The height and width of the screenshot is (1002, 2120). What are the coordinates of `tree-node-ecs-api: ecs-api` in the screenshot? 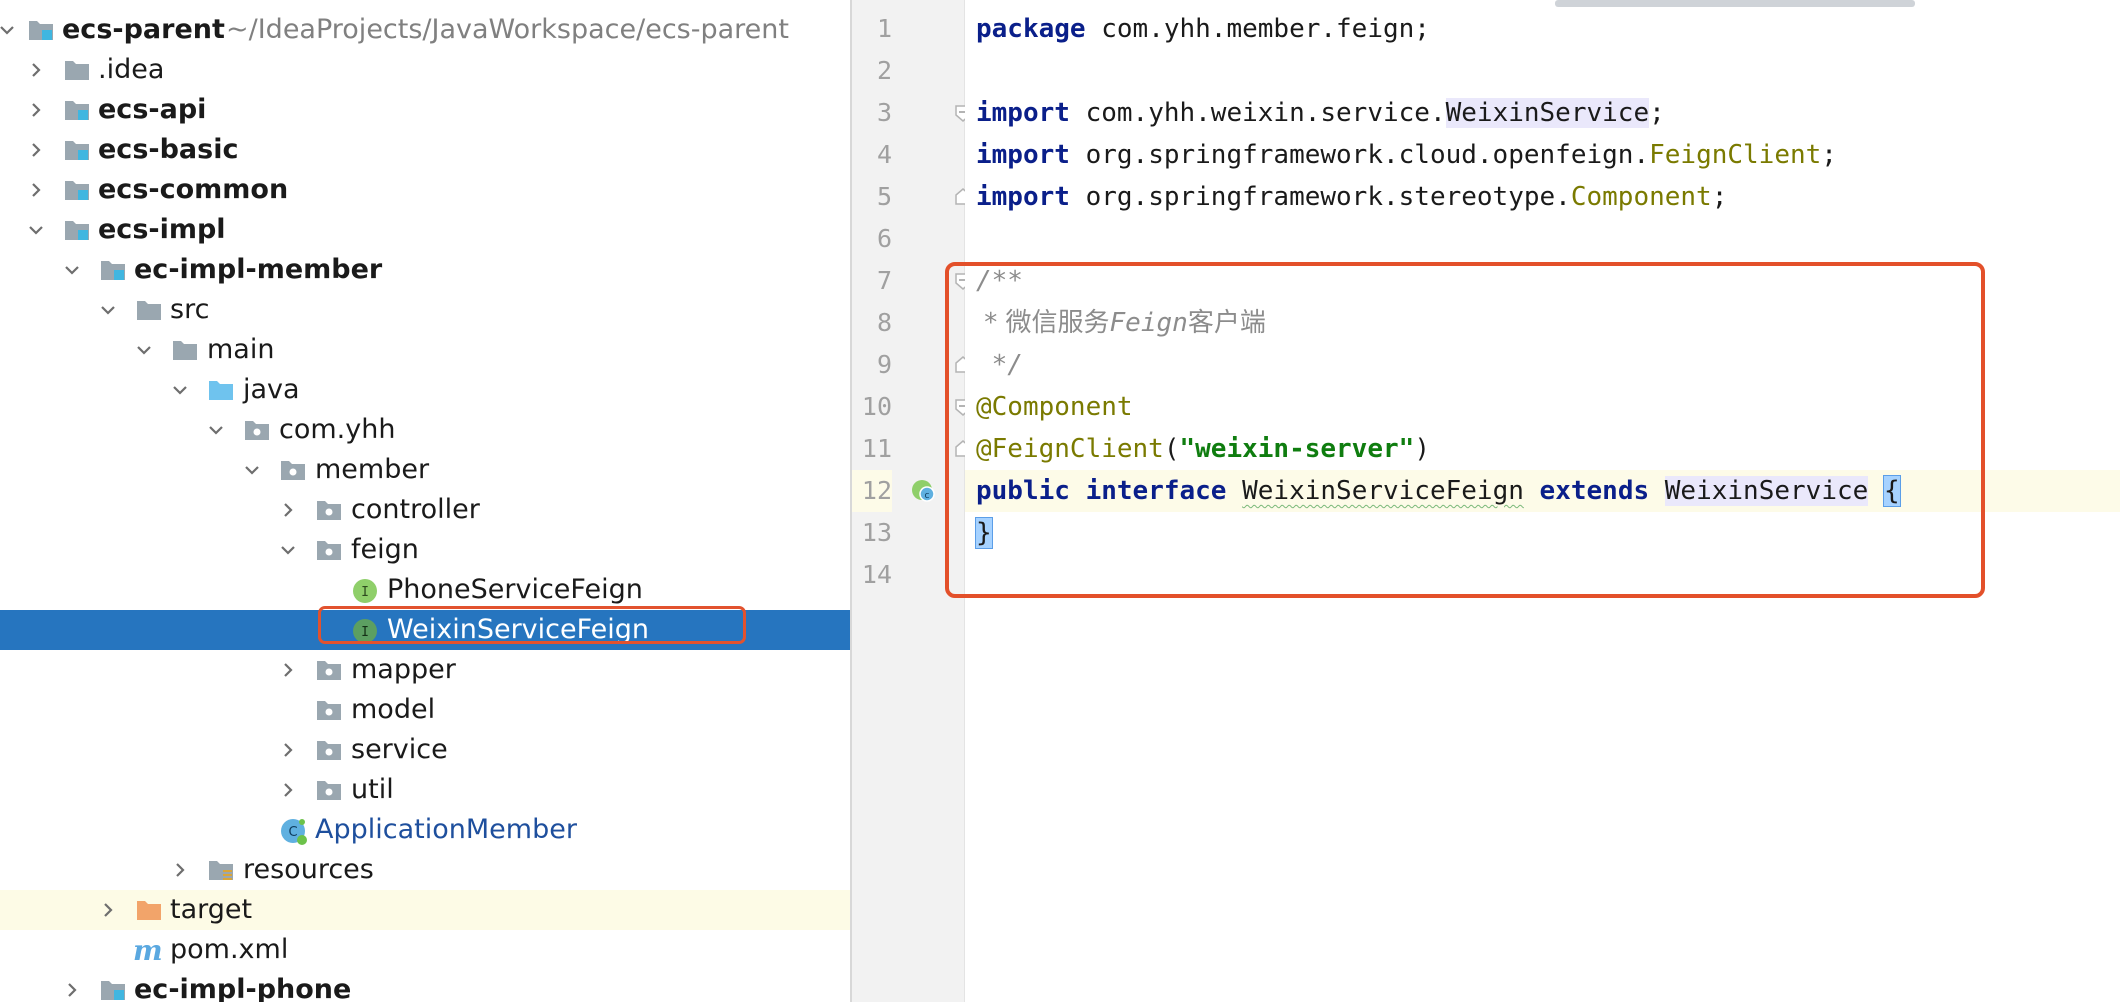 It's located at (425, 110).